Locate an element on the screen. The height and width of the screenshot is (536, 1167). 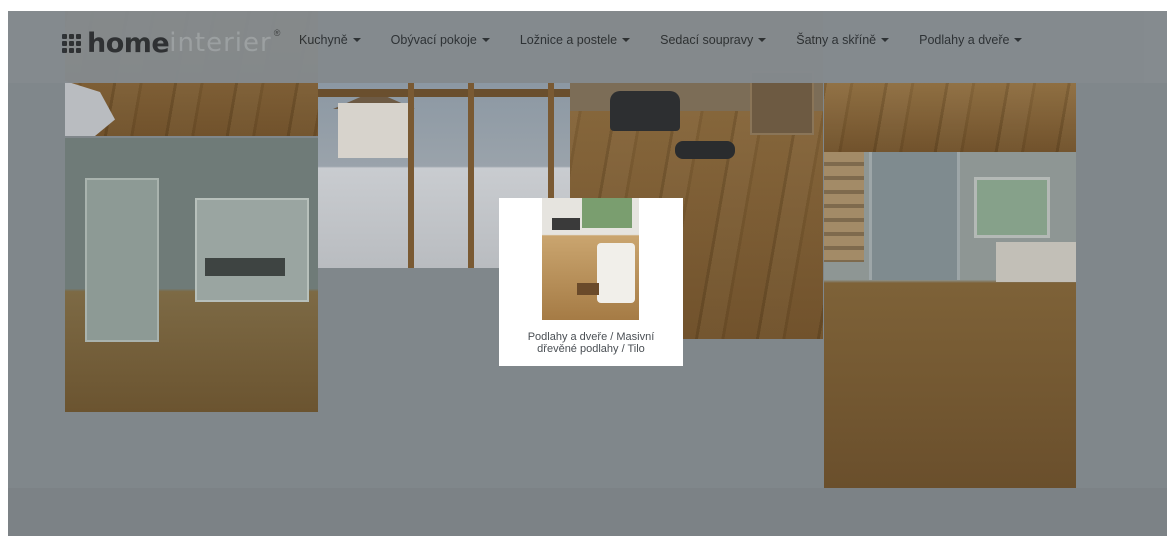
door-detail is located at coordinates (122, 260).